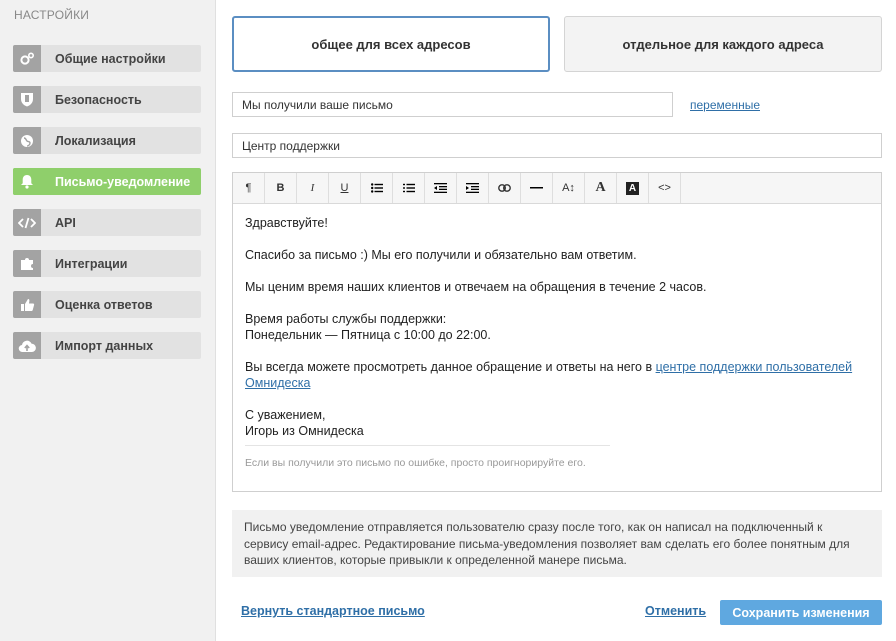 Image resolution: width=896 pixels, height=641 pixels. What do you see at coordinates (569, 188) in the screenshot?
I see `font-size-icon: A↕` at bounding box center [569, 188].